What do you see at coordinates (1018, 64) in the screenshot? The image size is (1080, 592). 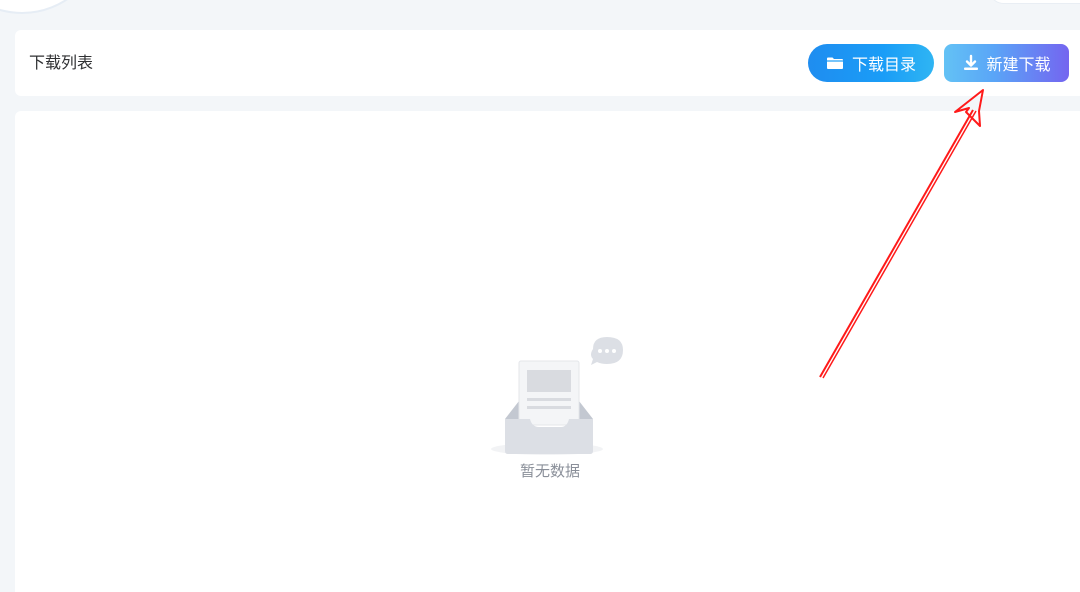 I see `new-download-label: 新建下载` at bounding box center [1018, 64].